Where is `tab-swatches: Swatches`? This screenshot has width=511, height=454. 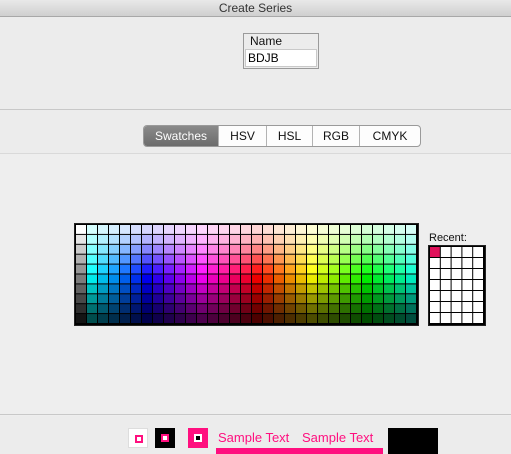 tab-swatches: Swatches is located at coordinates (181, 136).